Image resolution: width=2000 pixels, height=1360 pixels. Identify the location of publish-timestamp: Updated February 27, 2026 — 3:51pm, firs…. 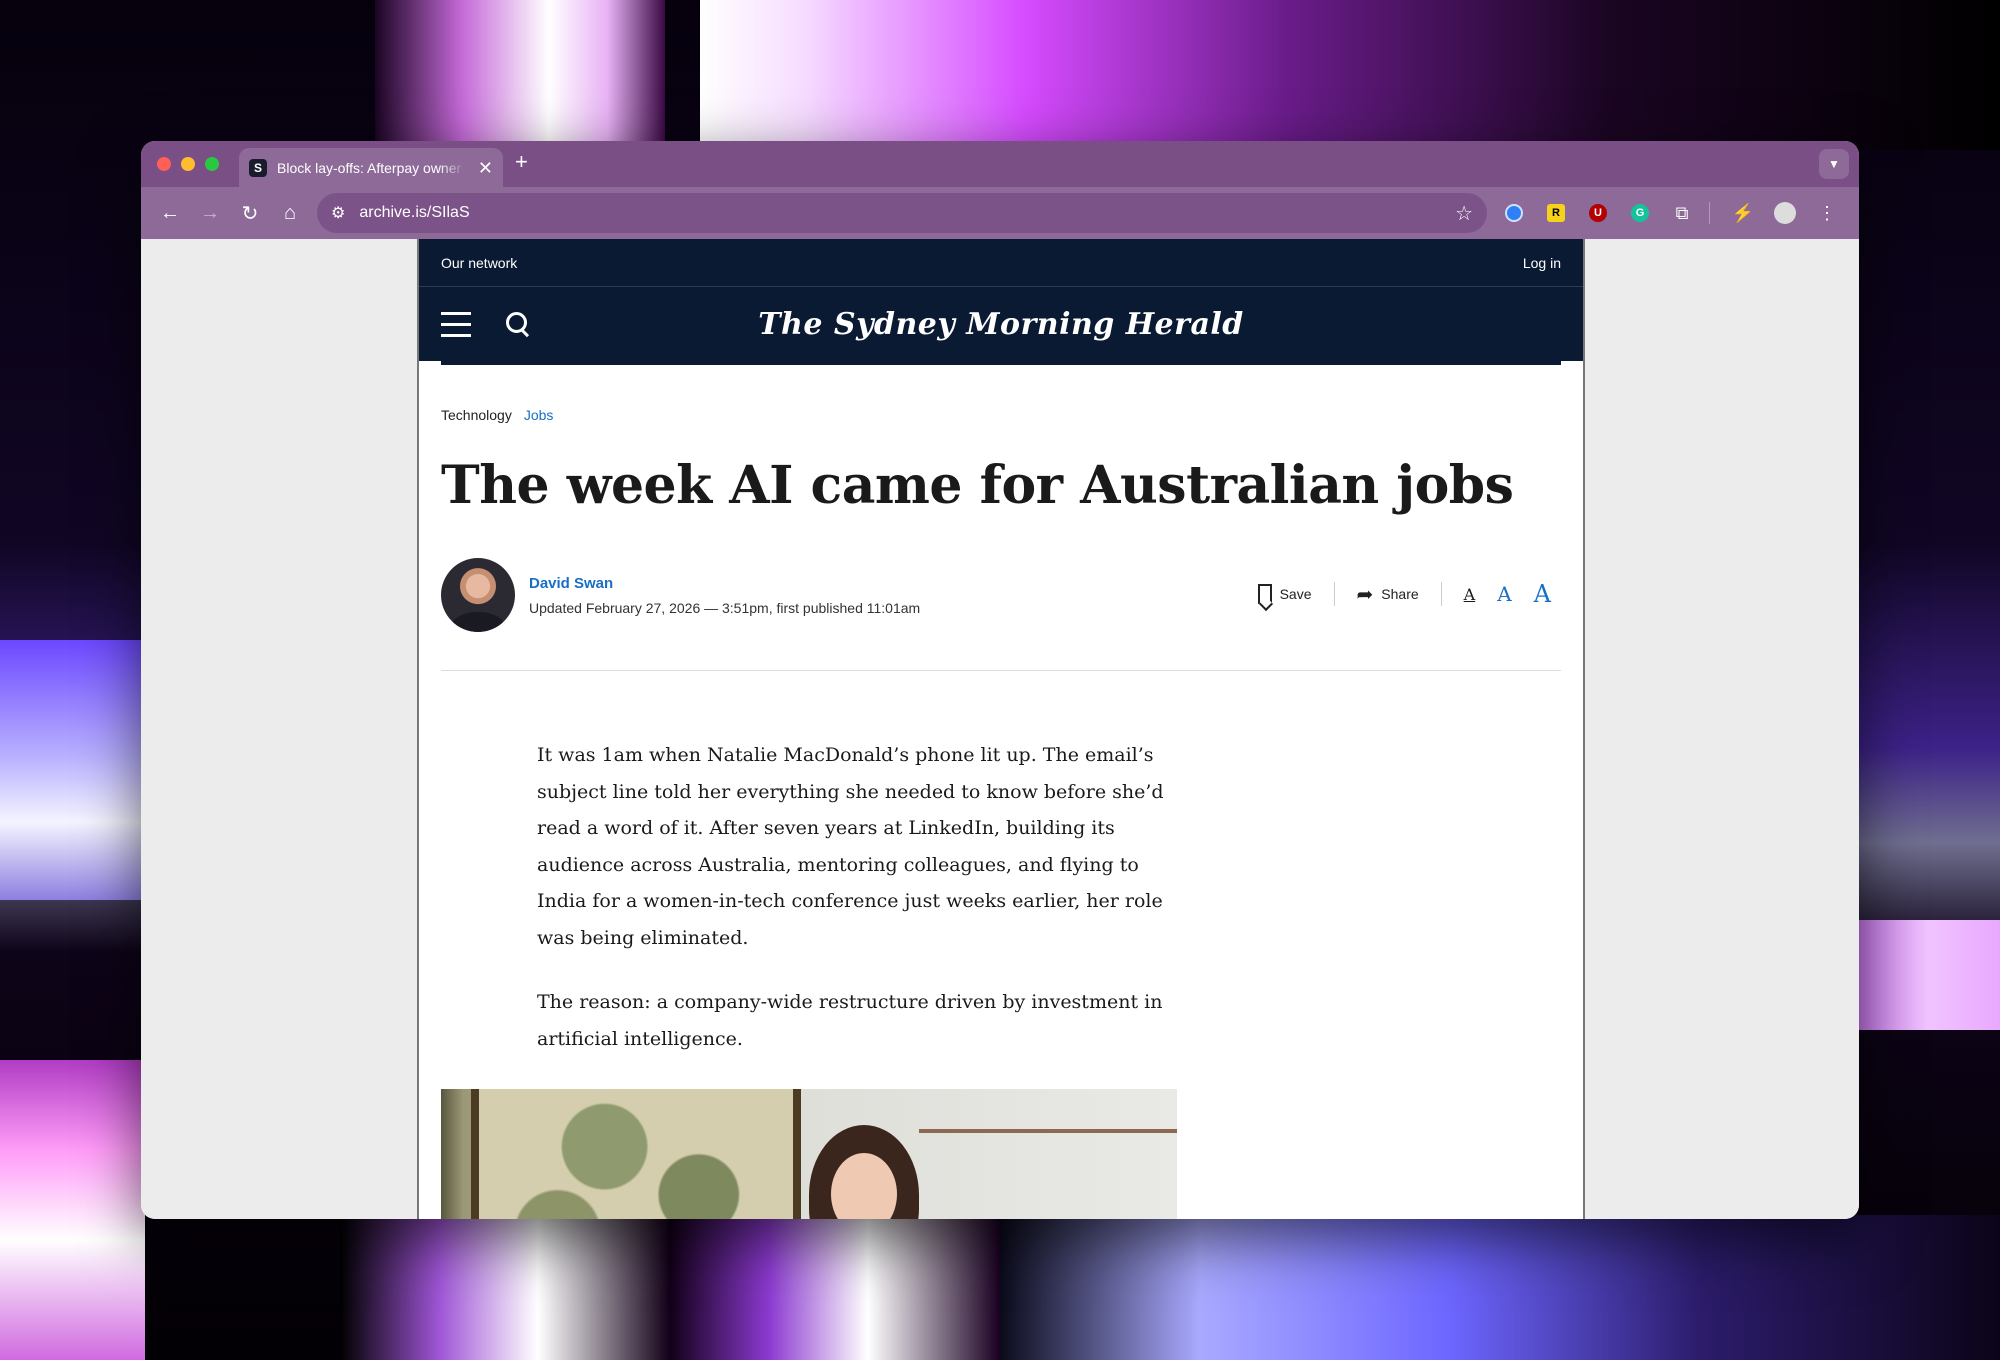
(725, 607).